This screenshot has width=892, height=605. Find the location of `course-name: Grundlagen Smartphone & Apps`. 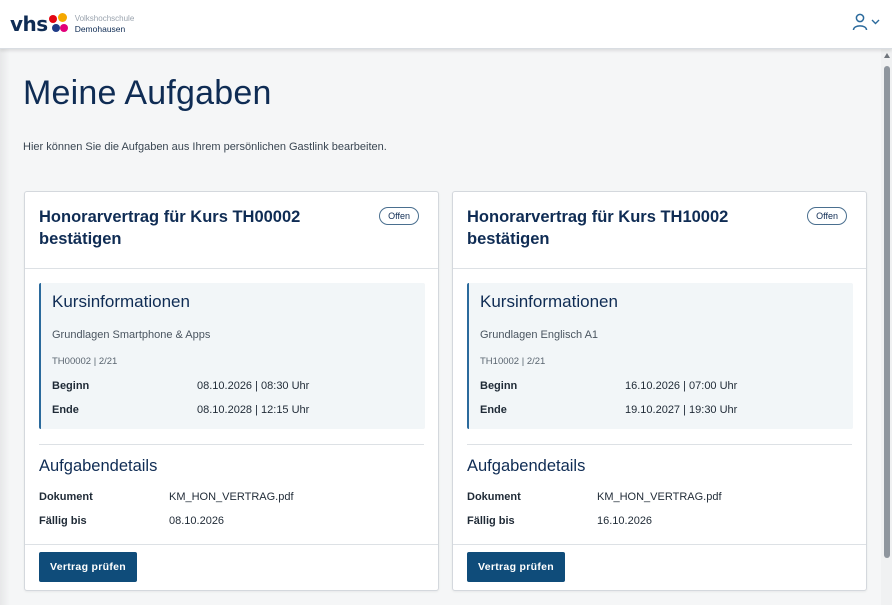

course-name: Grundlagen Smartphone & Apps is located at coordinates (131, 335).